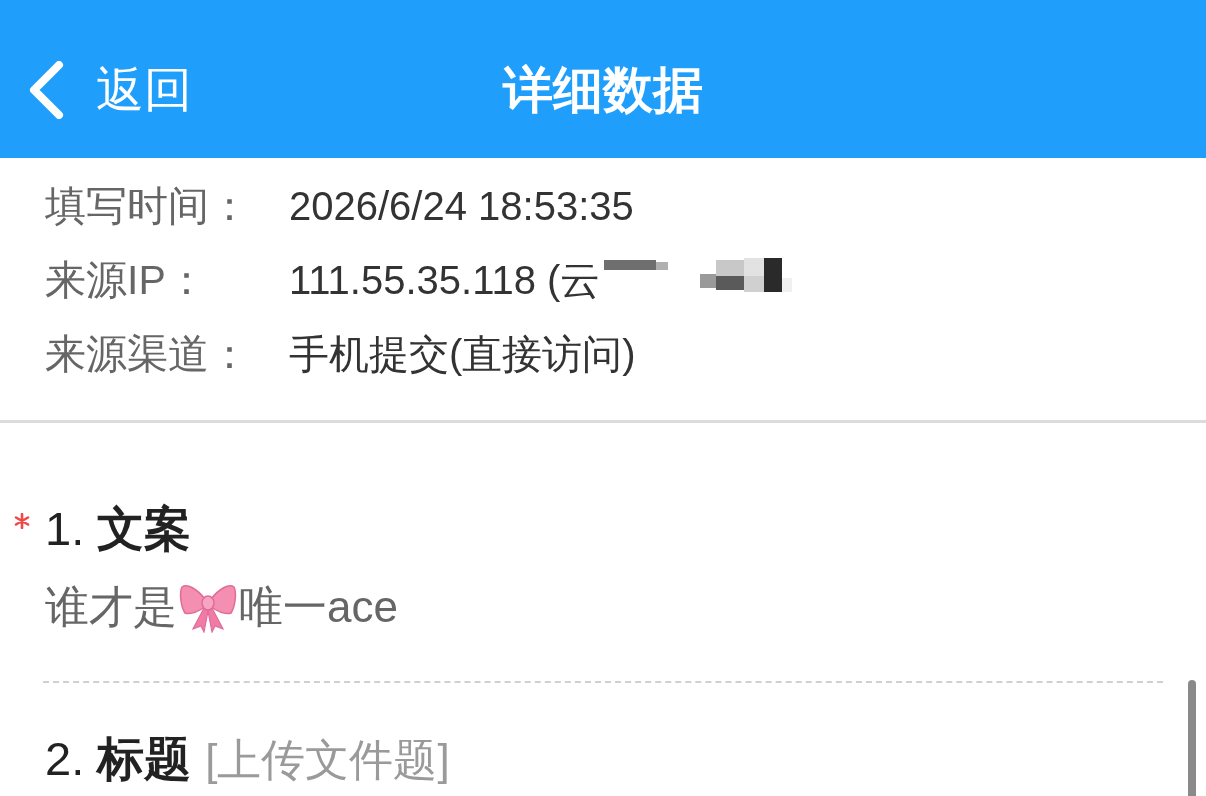  What do you see at coordinates (445, 280) in the screenshot?
I see `field-value: 111.55.35.118 (云` at bounding box center [445, 280].